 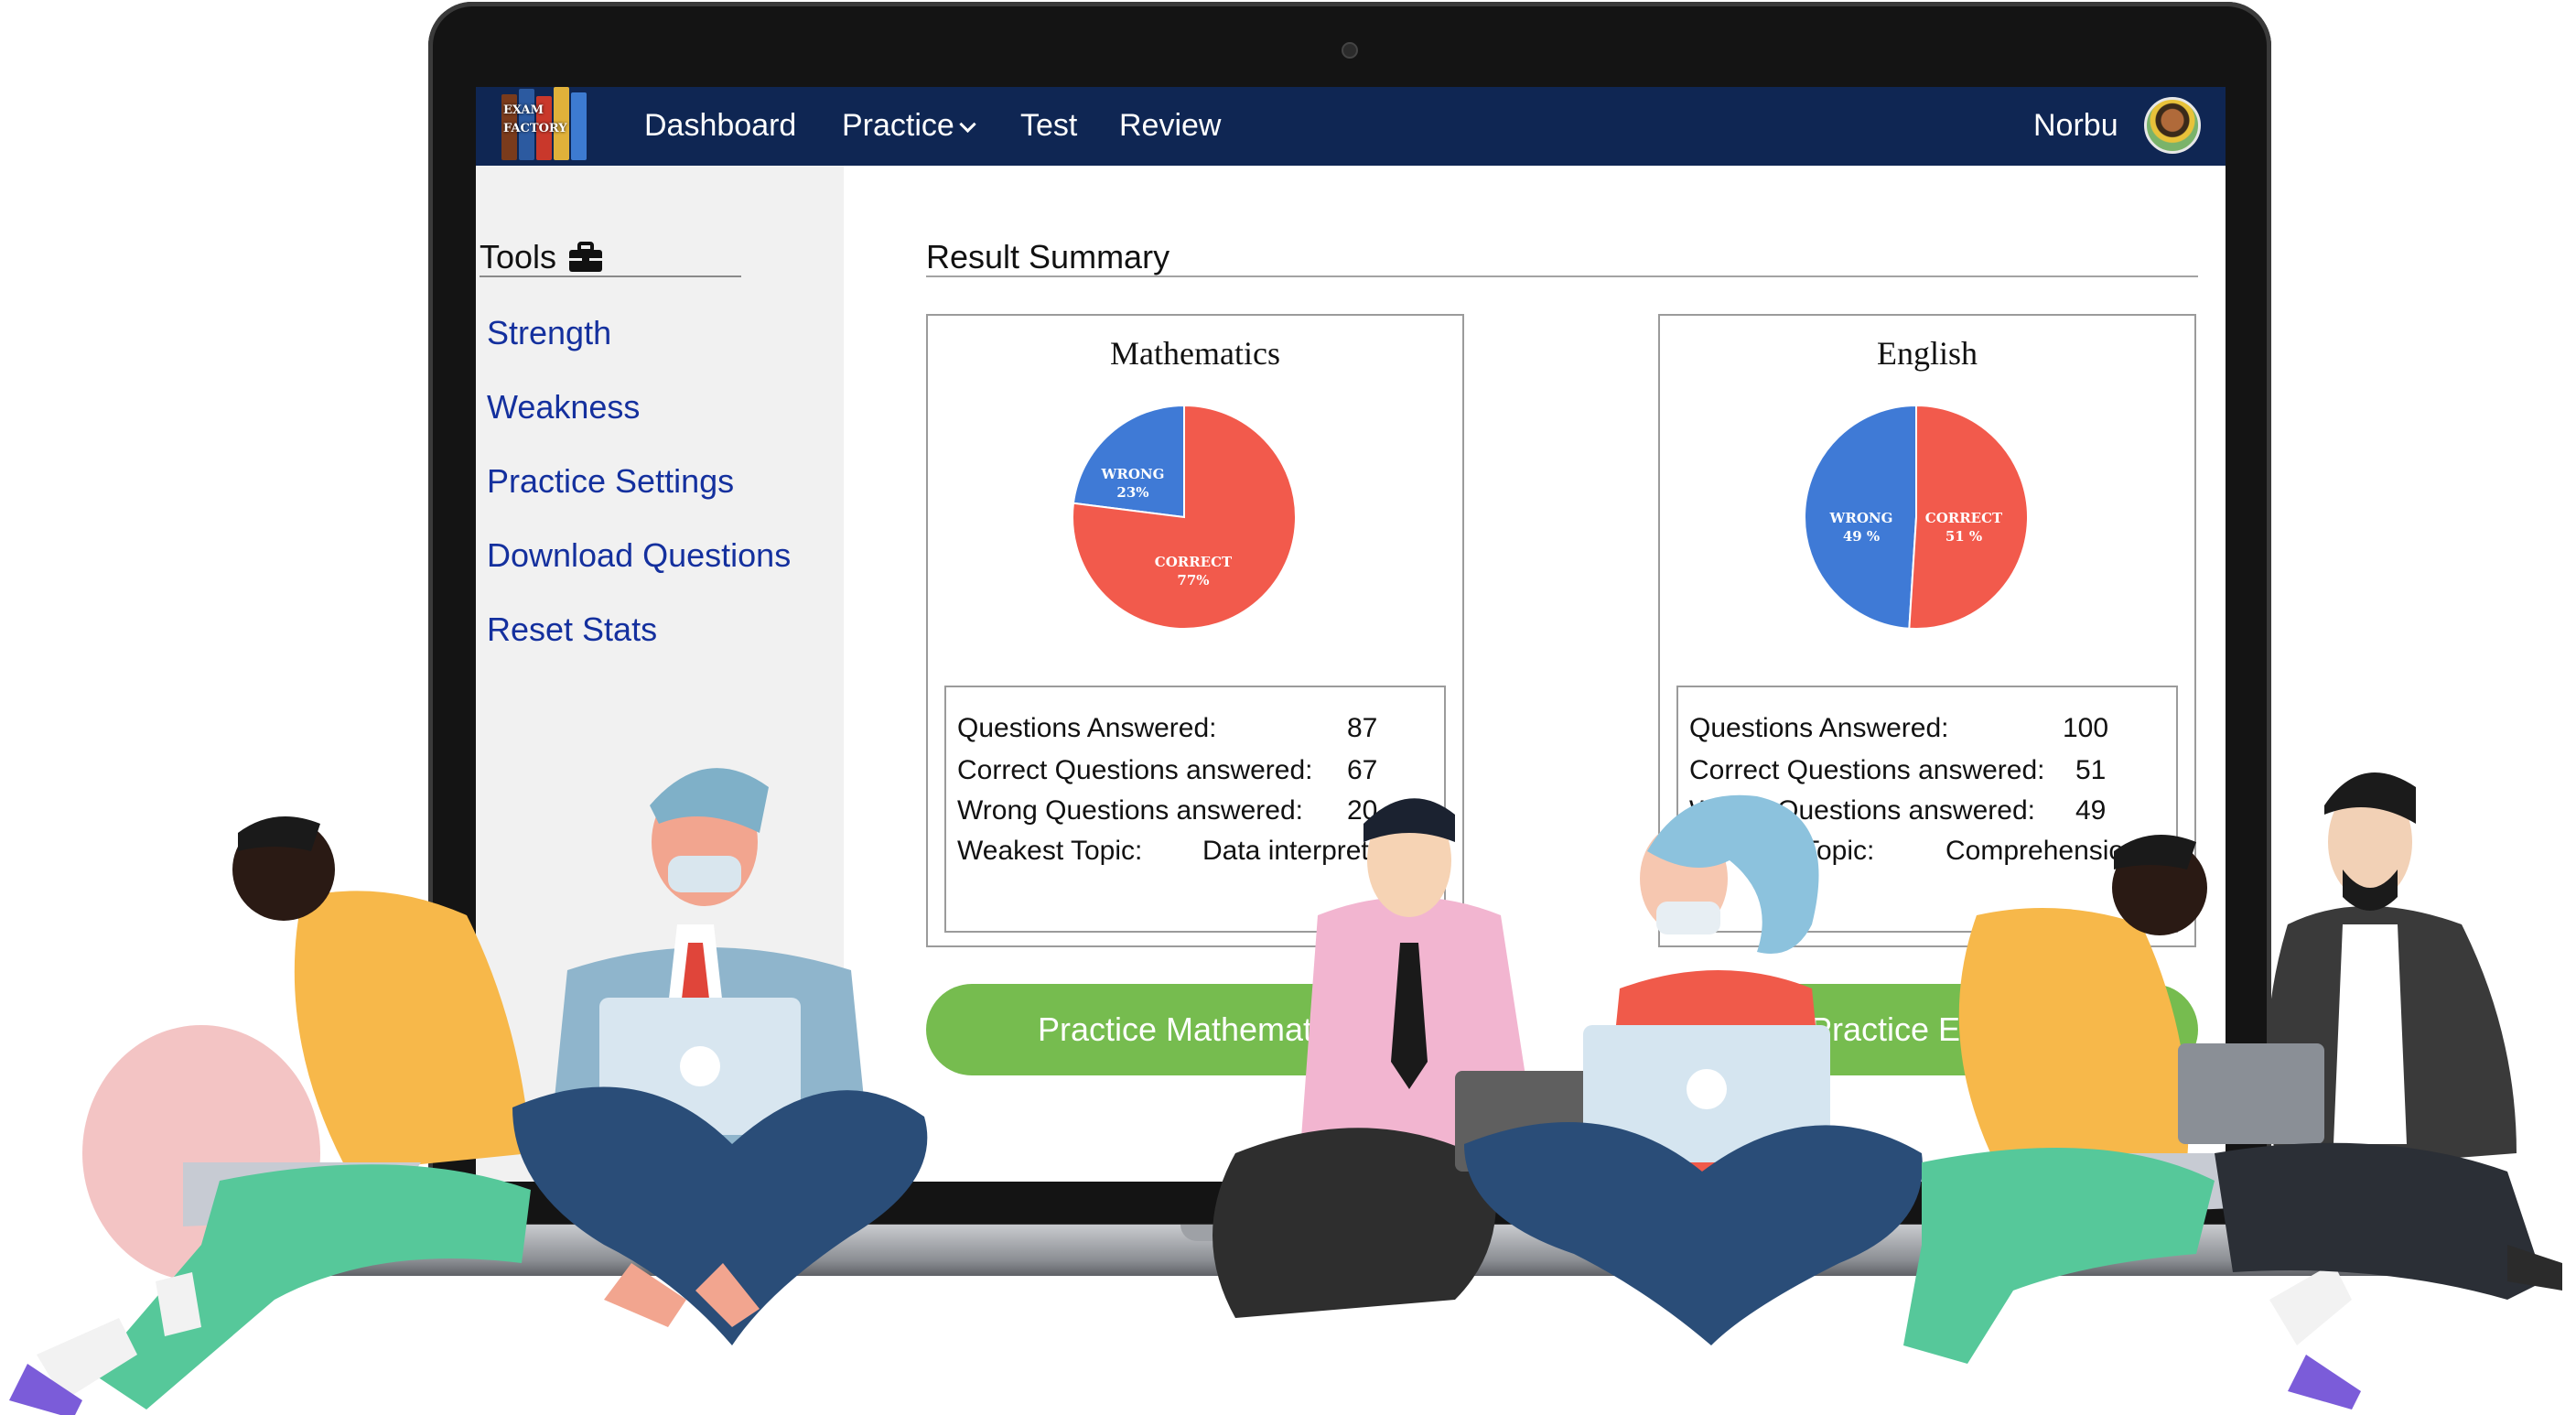 What do you see at coordinates (1402, 1058) in the screenshot?
I see `person-pink-shirt-tie` at bounding box center [1402, 1058].